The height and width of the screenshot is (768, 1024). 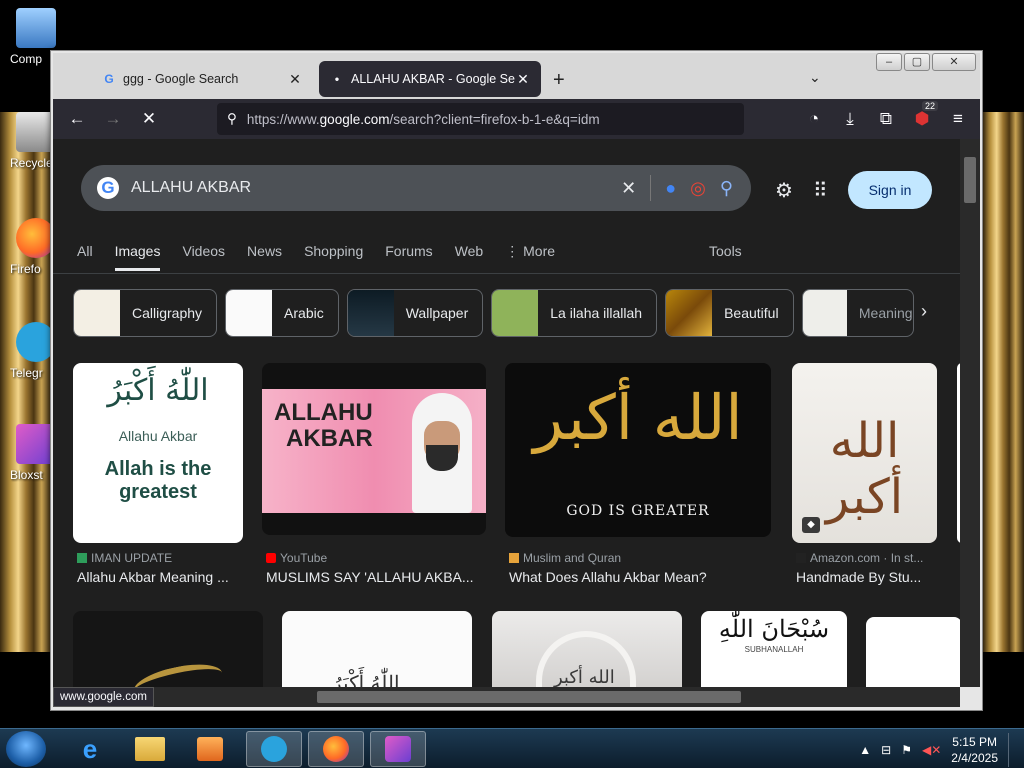 What do you see at coordinates (865, 750) in the screenshot?
I see `show-hidden-icons-icon: ▲` at bounding box center [865, 750].